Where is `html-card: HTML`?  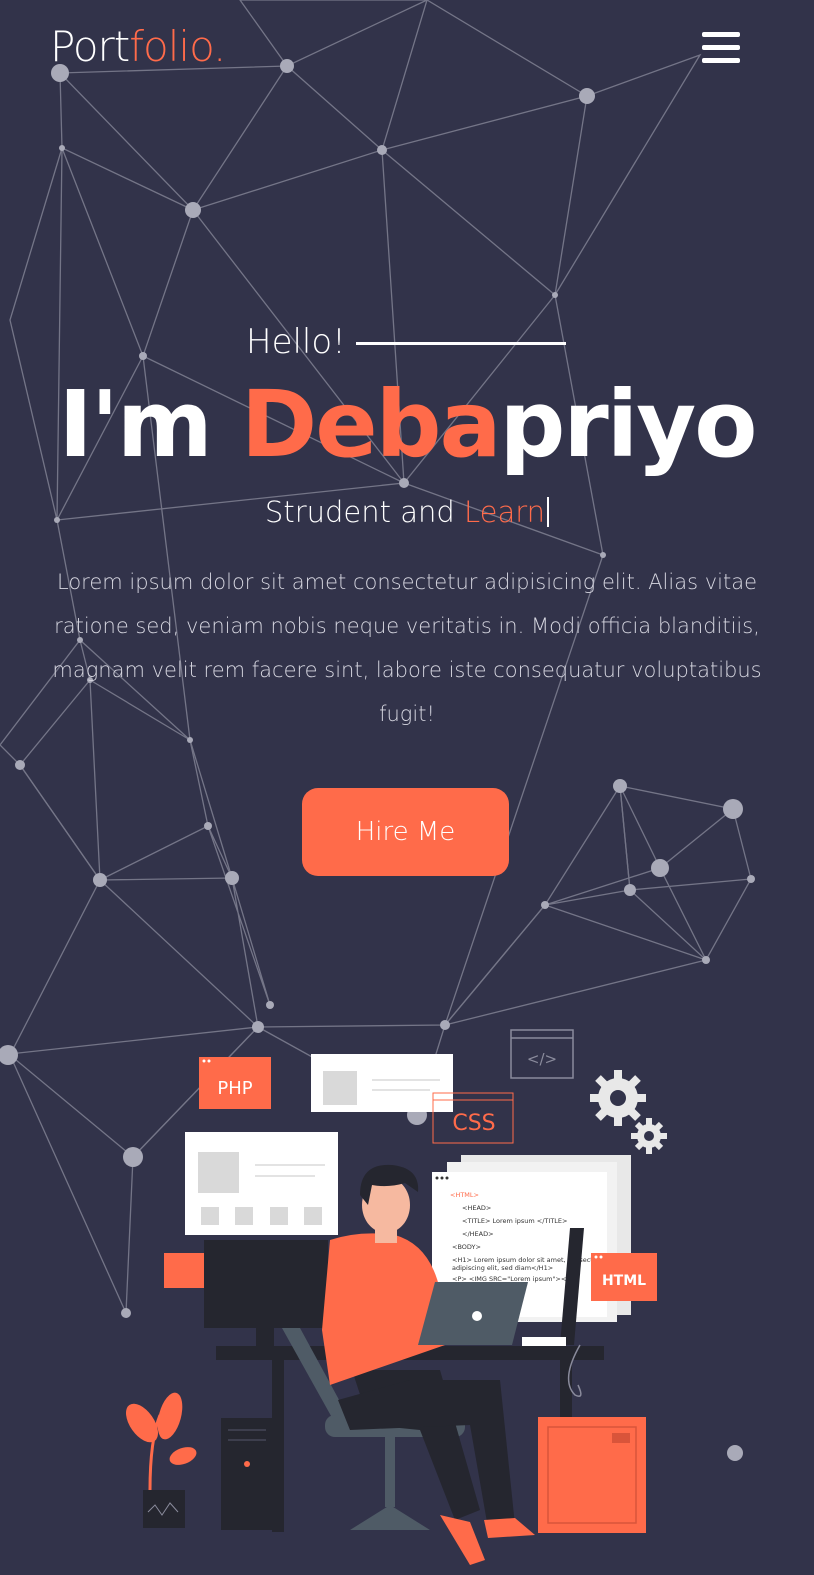
html-card: HTML is located at coordinates (624, 1277).